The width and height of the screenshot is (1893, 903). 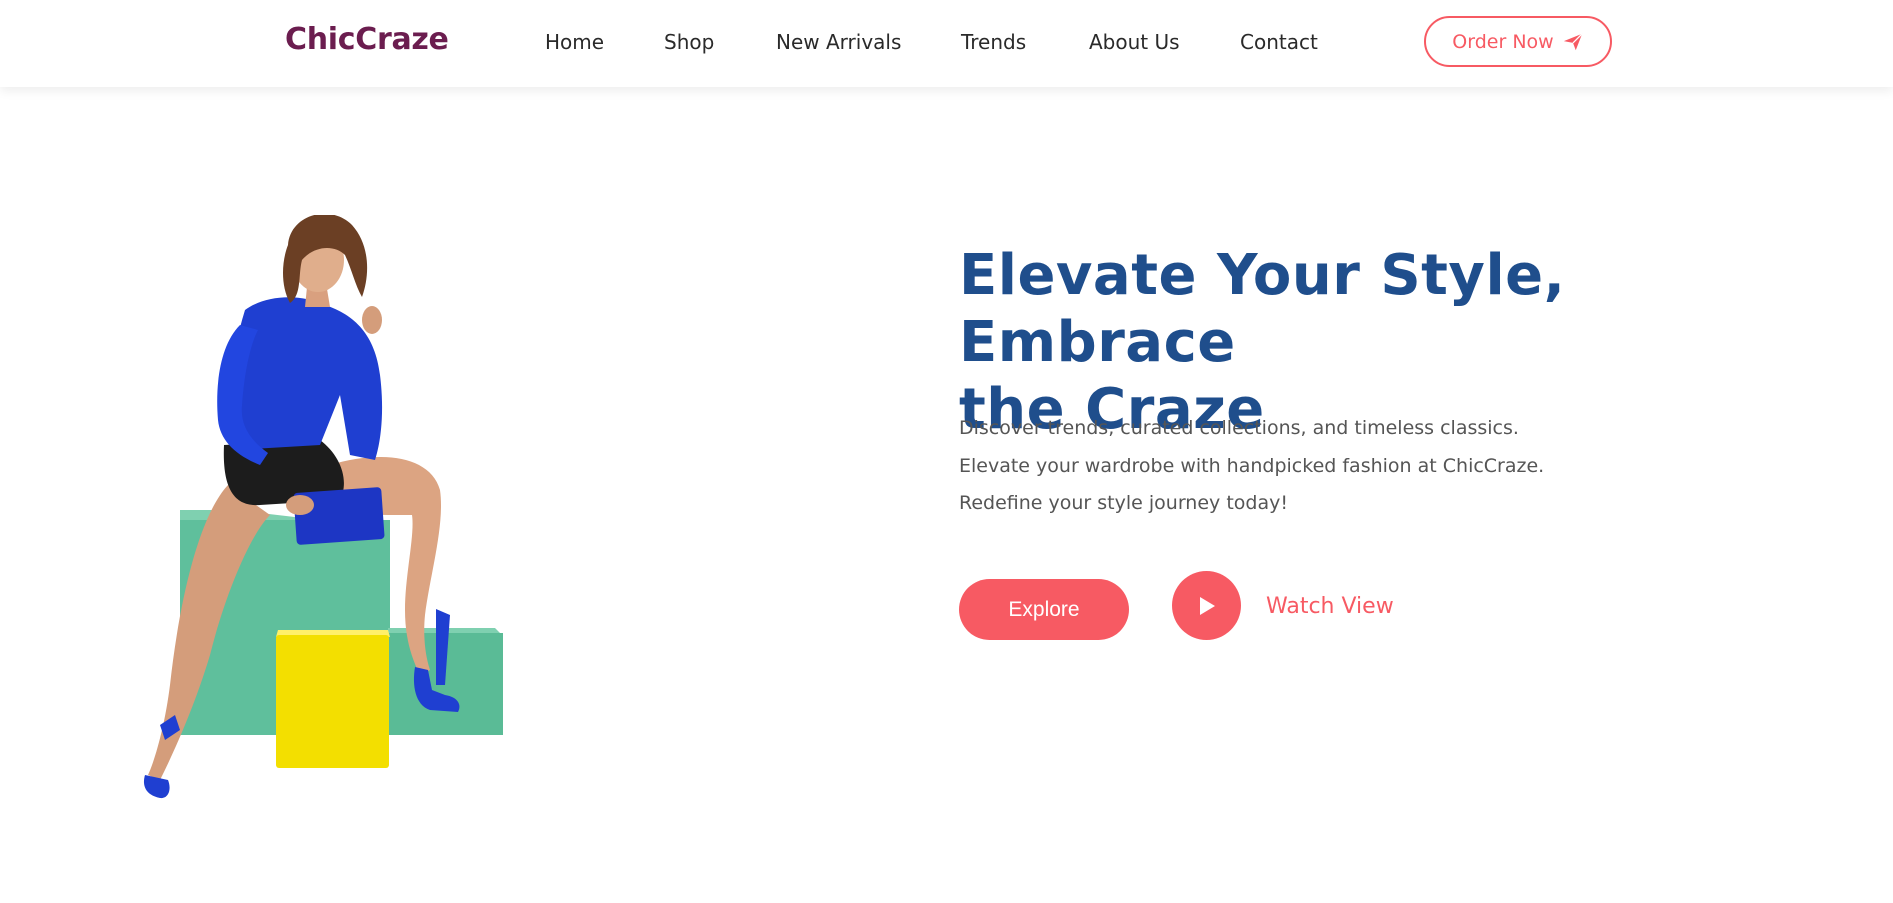 What do you see at coordinates (323, 507) in the screenshot?
I see `hero-model-image` at bounding box center [323, 507].